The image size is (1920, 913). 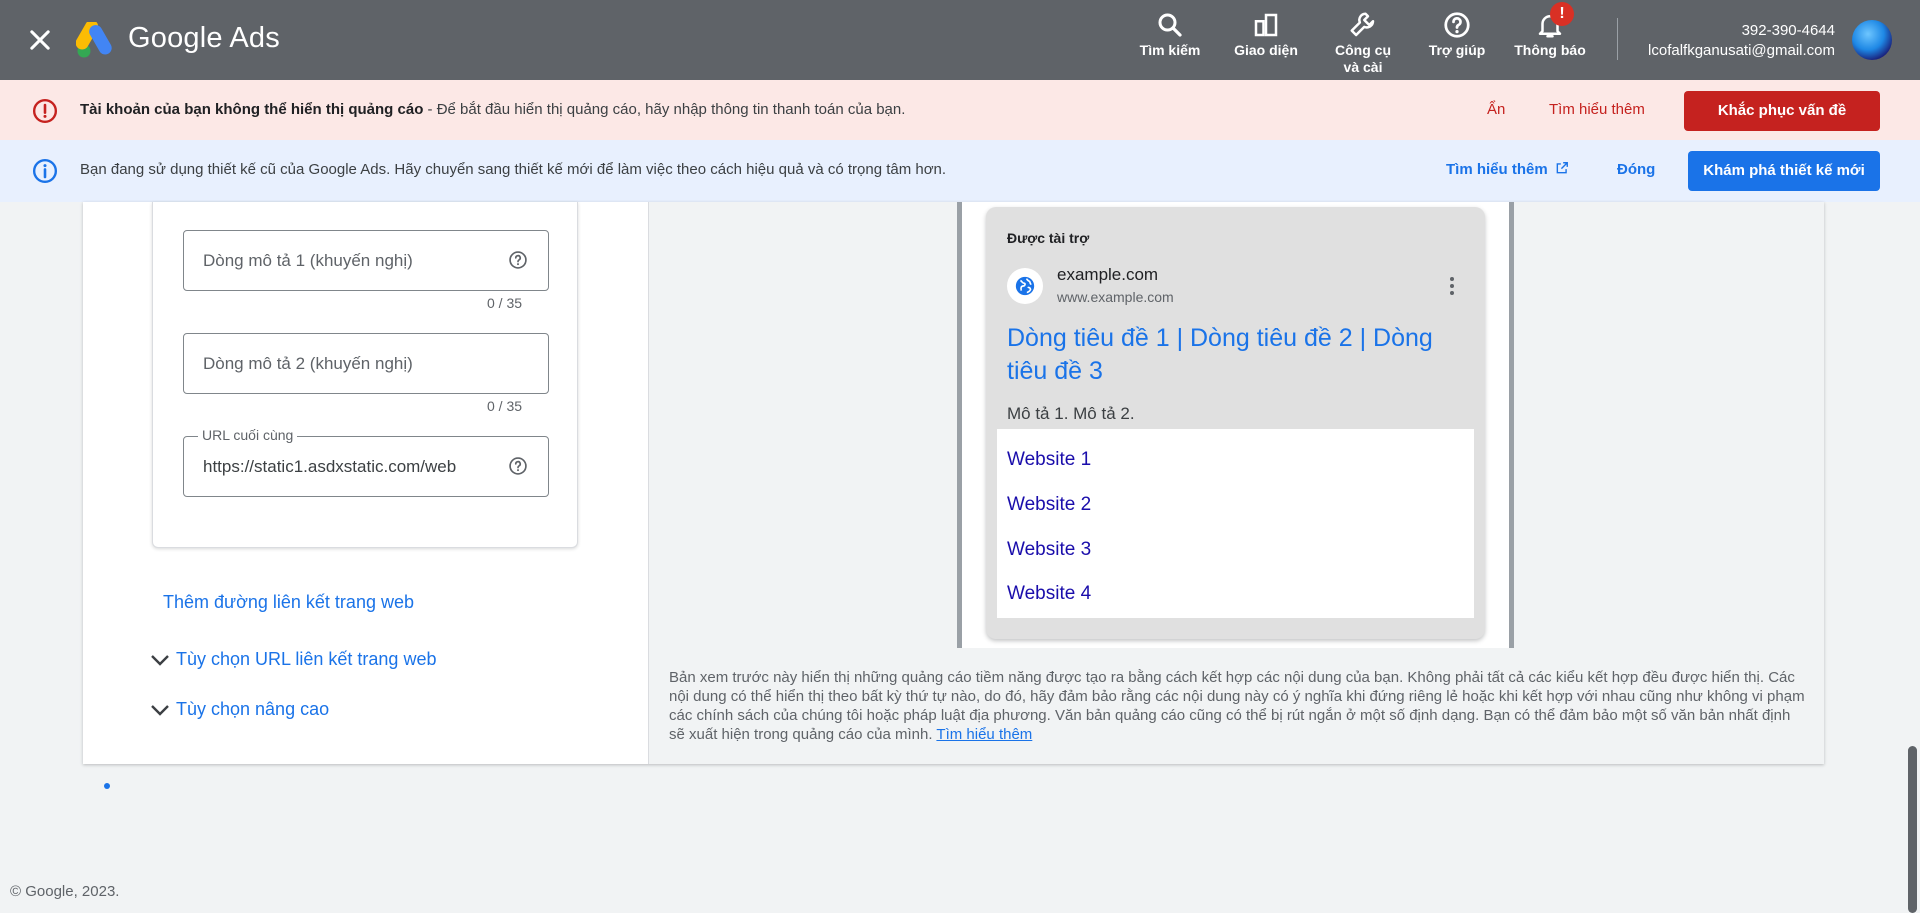 What do you see at coordinates (45, 171) in the screenshot?
I see `info-icon` at bounding box center [45, 171].